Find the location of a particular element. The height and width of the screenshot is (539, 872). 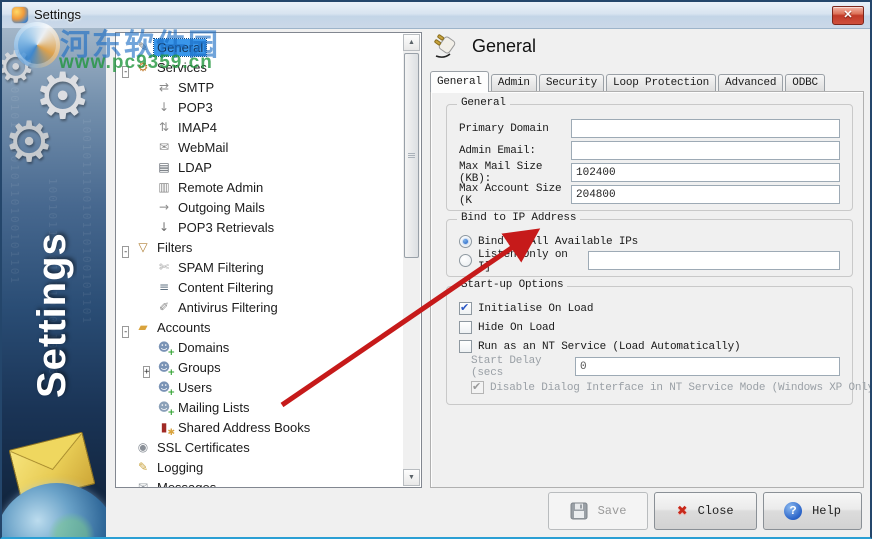

tree-item-accounts: Accounts is located at coordinates (183, 327).